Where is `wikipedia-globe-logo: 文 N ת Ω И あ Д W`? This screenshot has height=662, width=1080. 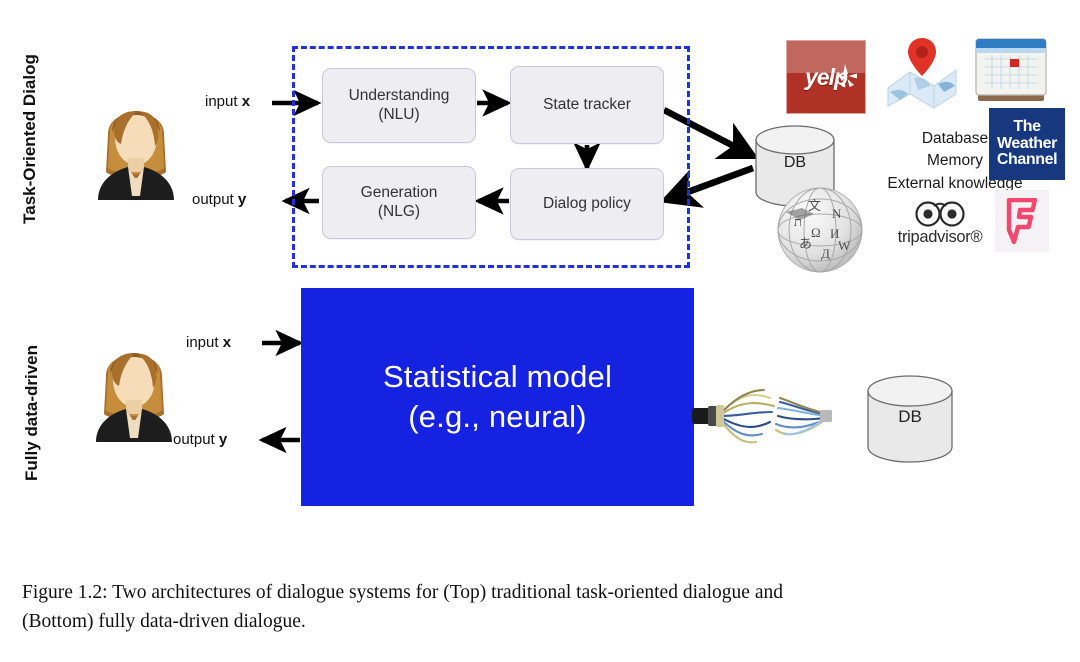 wikipedia-globe-logo: 文 N ת Ω И あ Д W is located at coordinates (820, 230).